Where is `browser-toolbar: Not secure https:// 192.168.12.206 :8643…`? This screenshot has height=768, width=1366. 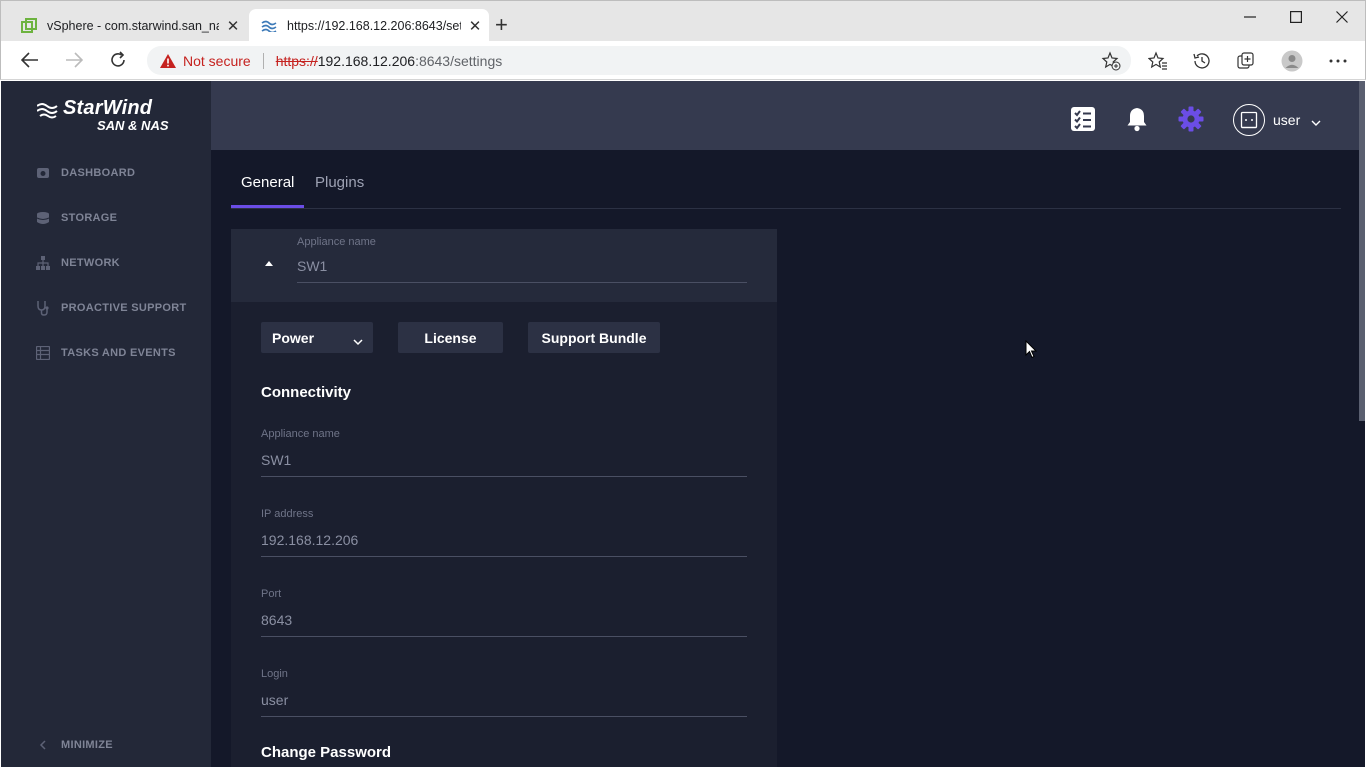 browser-toolbar: Not secure https:// 192.168.12.206 :8643… is located at coordinates (683, 60).